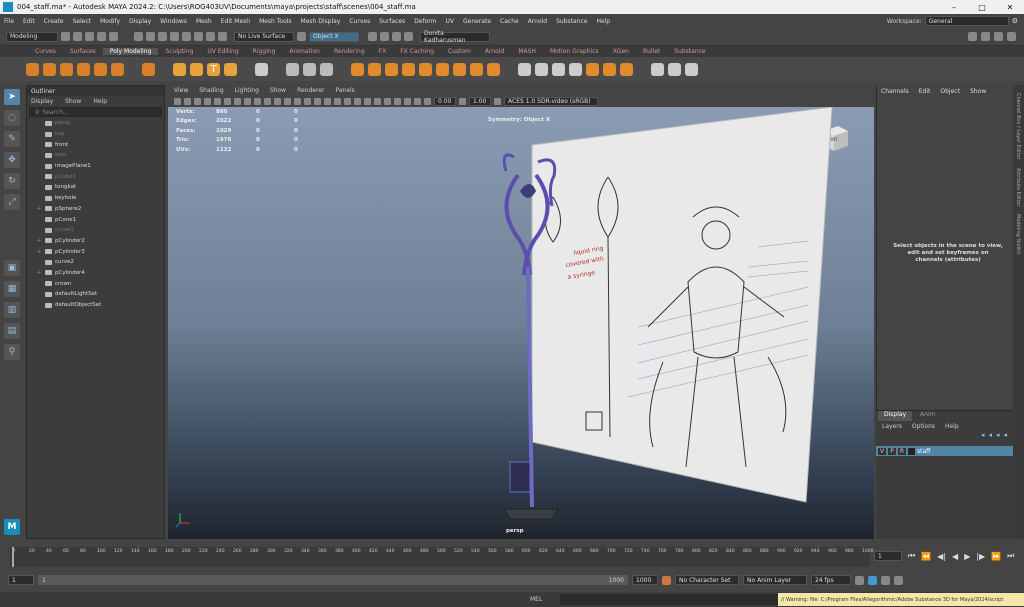 The image size is (1024, 607). Describe the element at coordinates (476, 69) in the screenshot. I see `bevel-icon` at that location.